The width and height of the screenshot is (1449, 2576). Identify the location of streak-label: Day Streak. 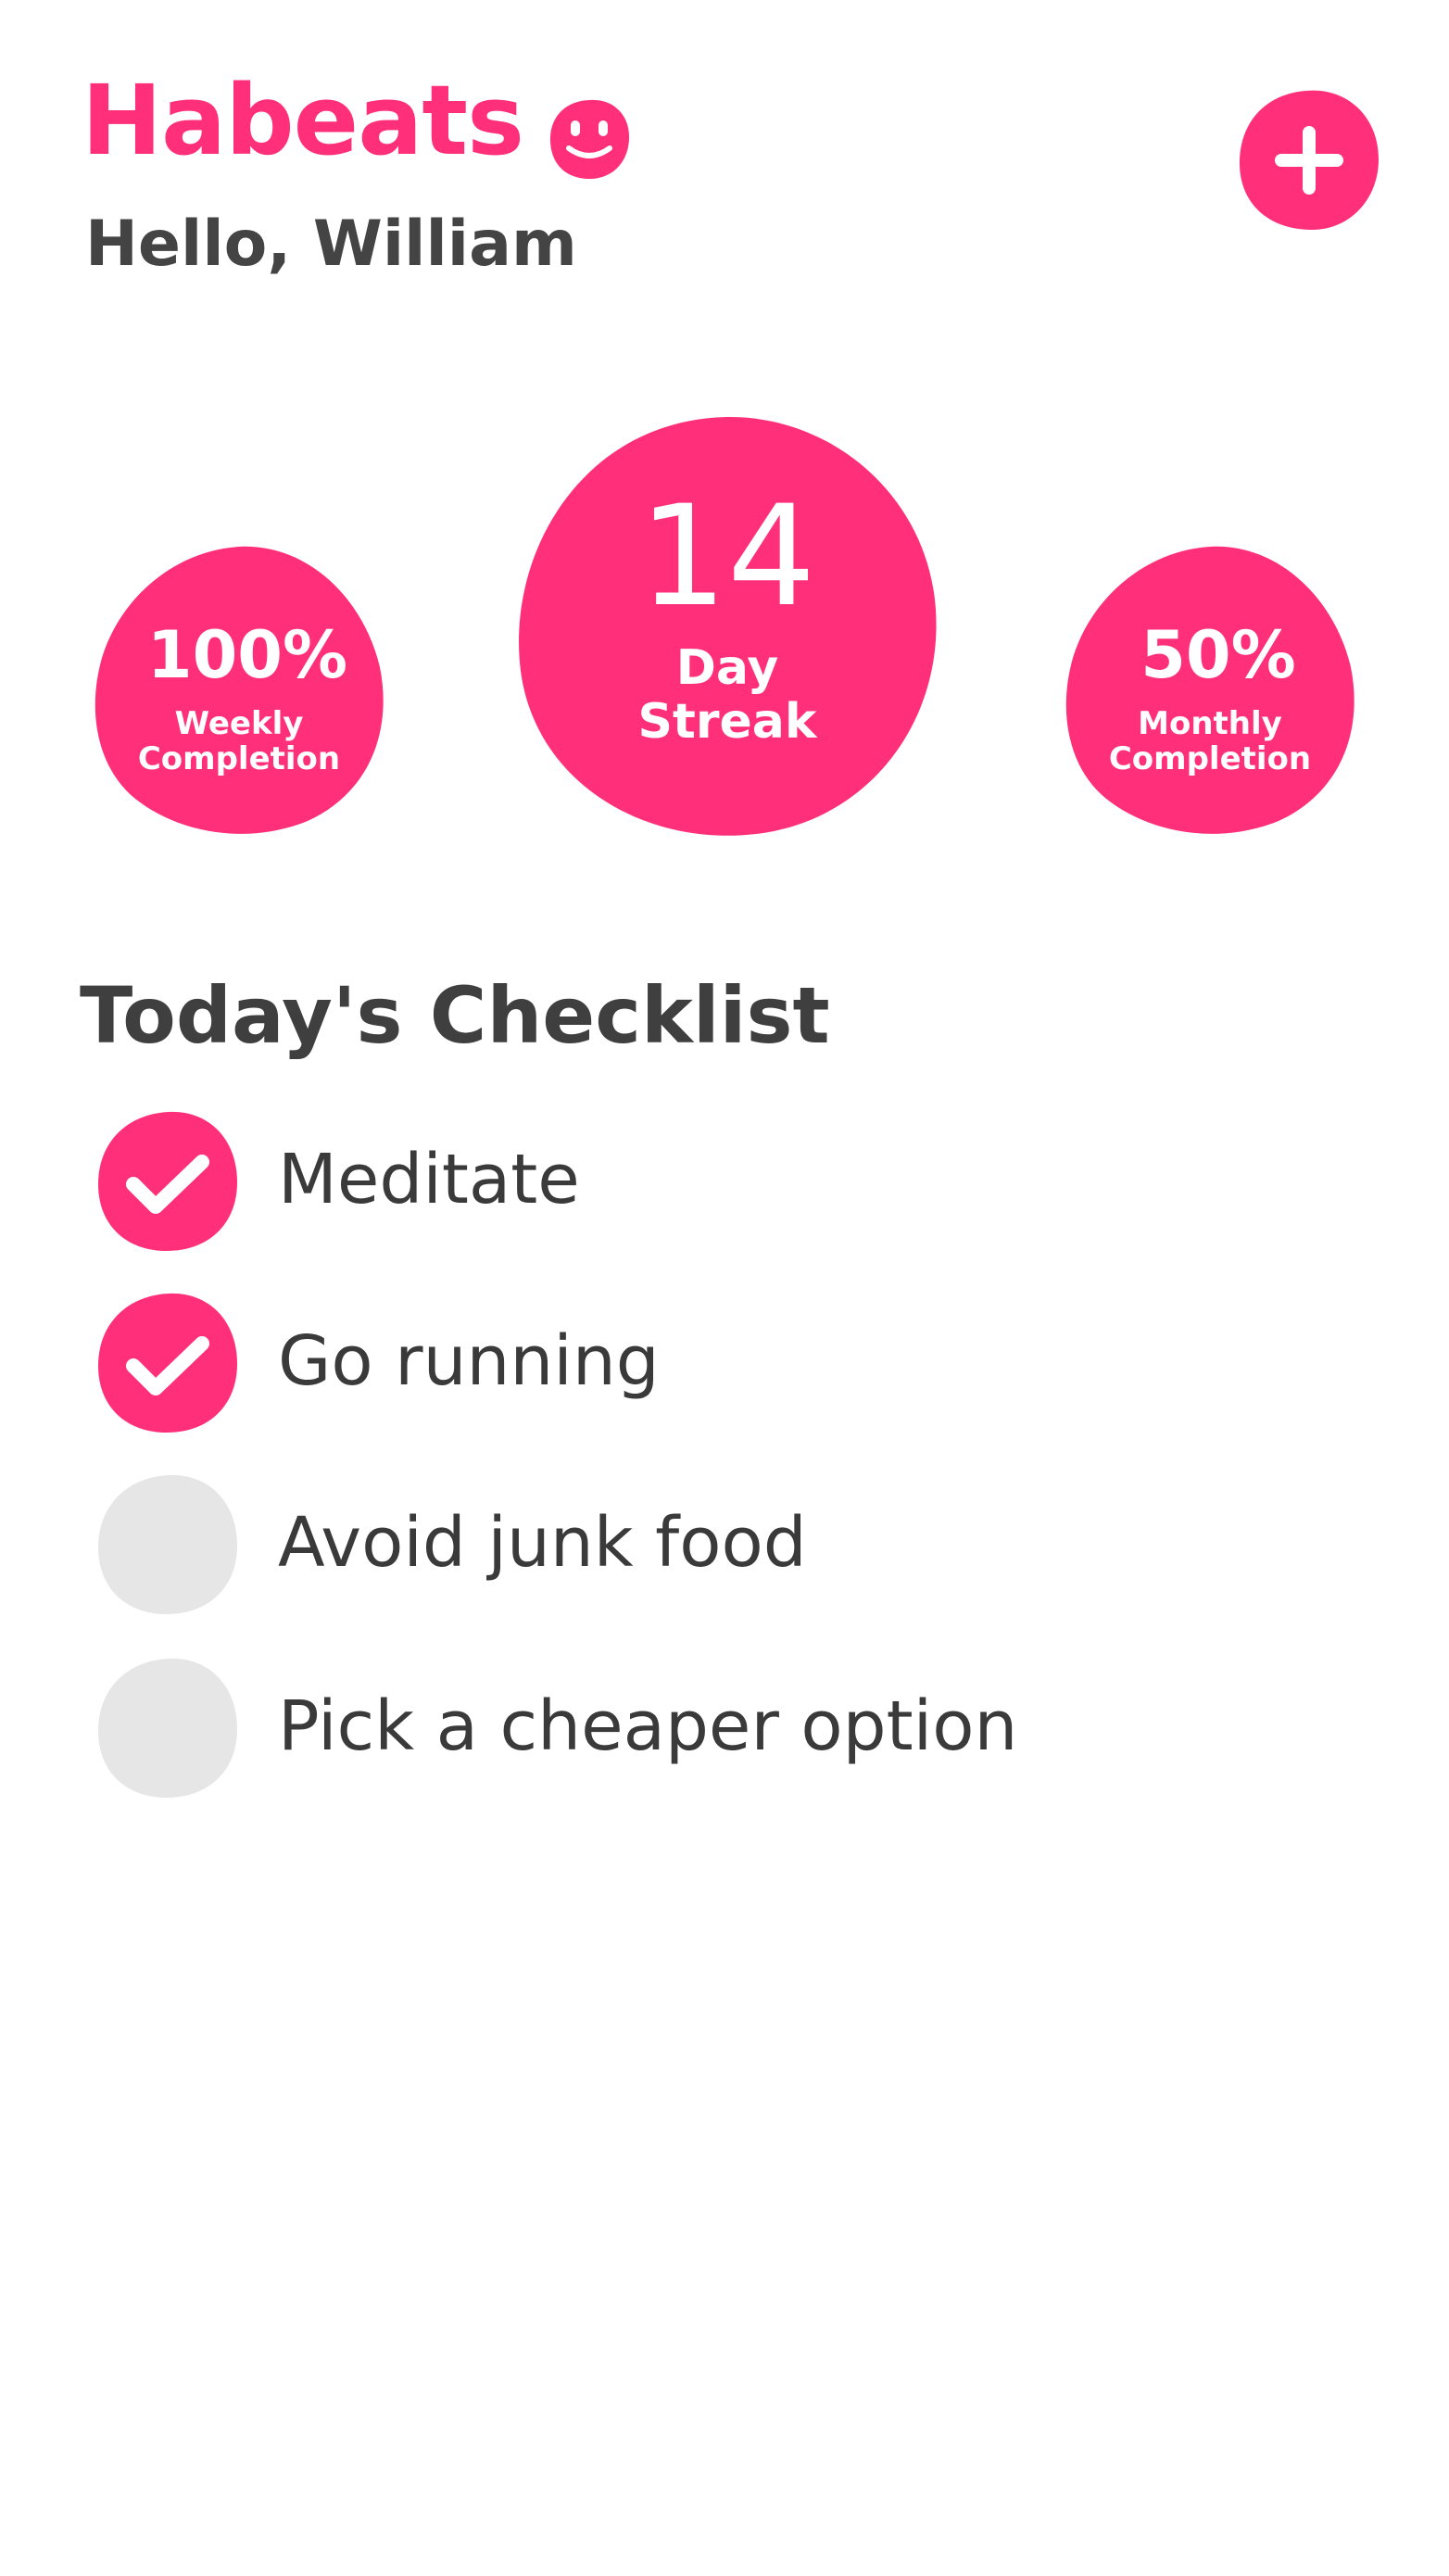
(727, 695).